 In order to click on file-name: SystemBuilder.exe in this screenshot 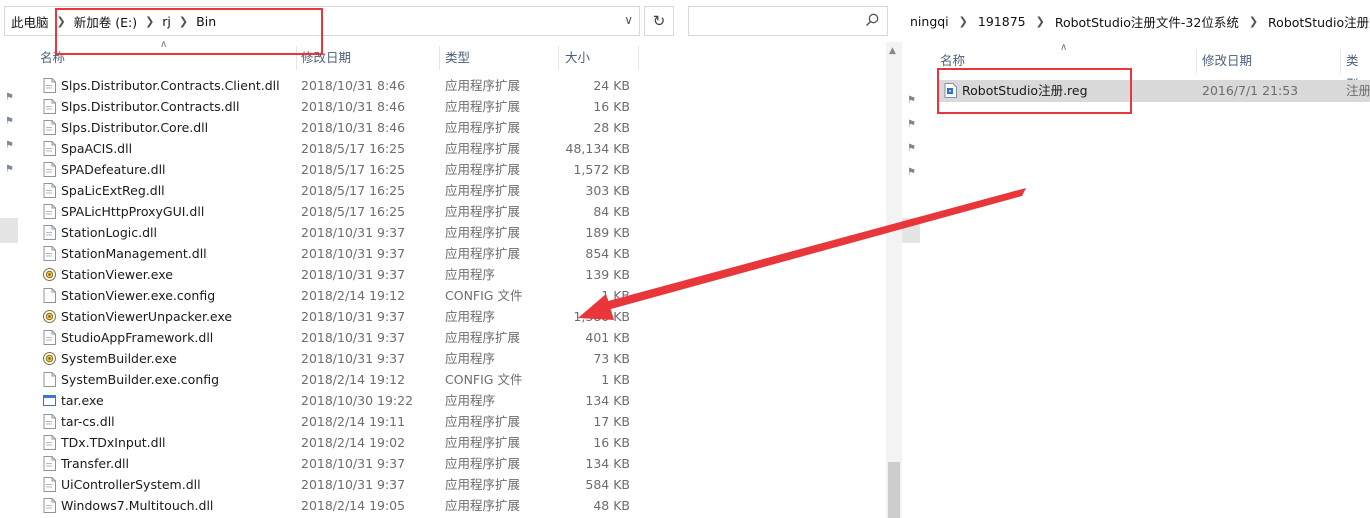, I will do `click(119, 358)`.